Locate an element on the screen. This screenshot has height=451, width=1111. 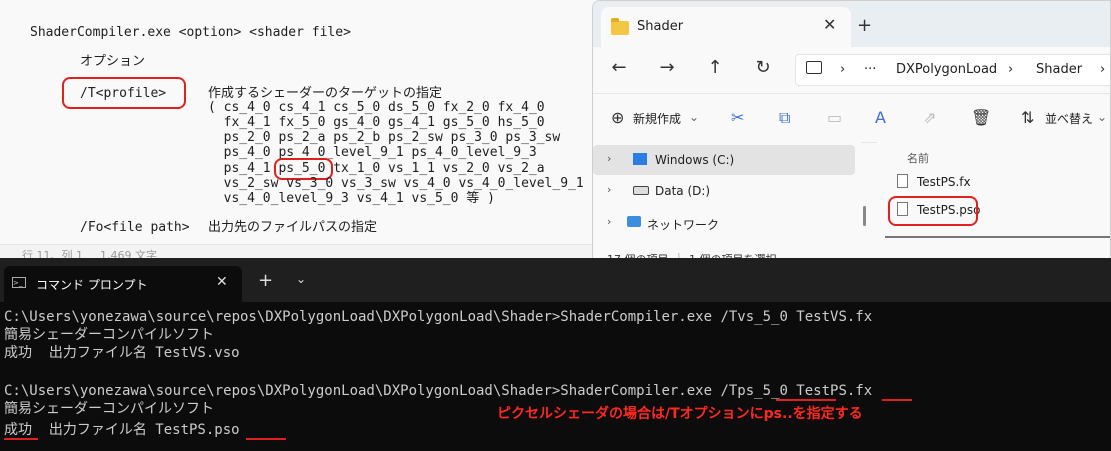
nav-scrollbar is located at coordinates (864, 216).